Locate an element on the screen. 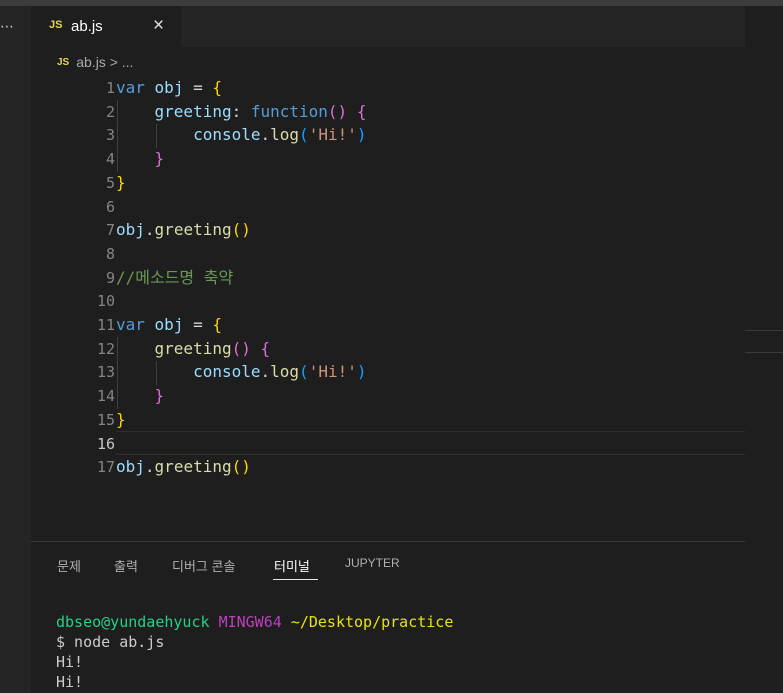 The height and width of the screenshot is (693, 783). code-line: 7 obj.greeting() is located at coordinates (388, 230).